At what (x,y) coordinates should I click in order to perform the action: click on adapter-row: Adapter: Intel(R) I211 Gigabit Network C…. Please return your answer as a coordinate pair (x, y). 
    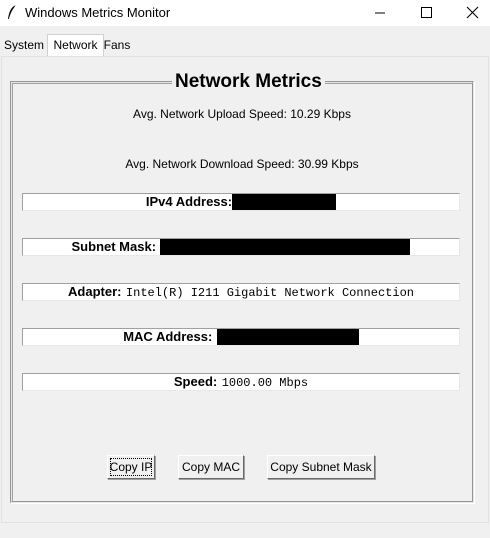
    Looking at the image, I should click on (241, 292).